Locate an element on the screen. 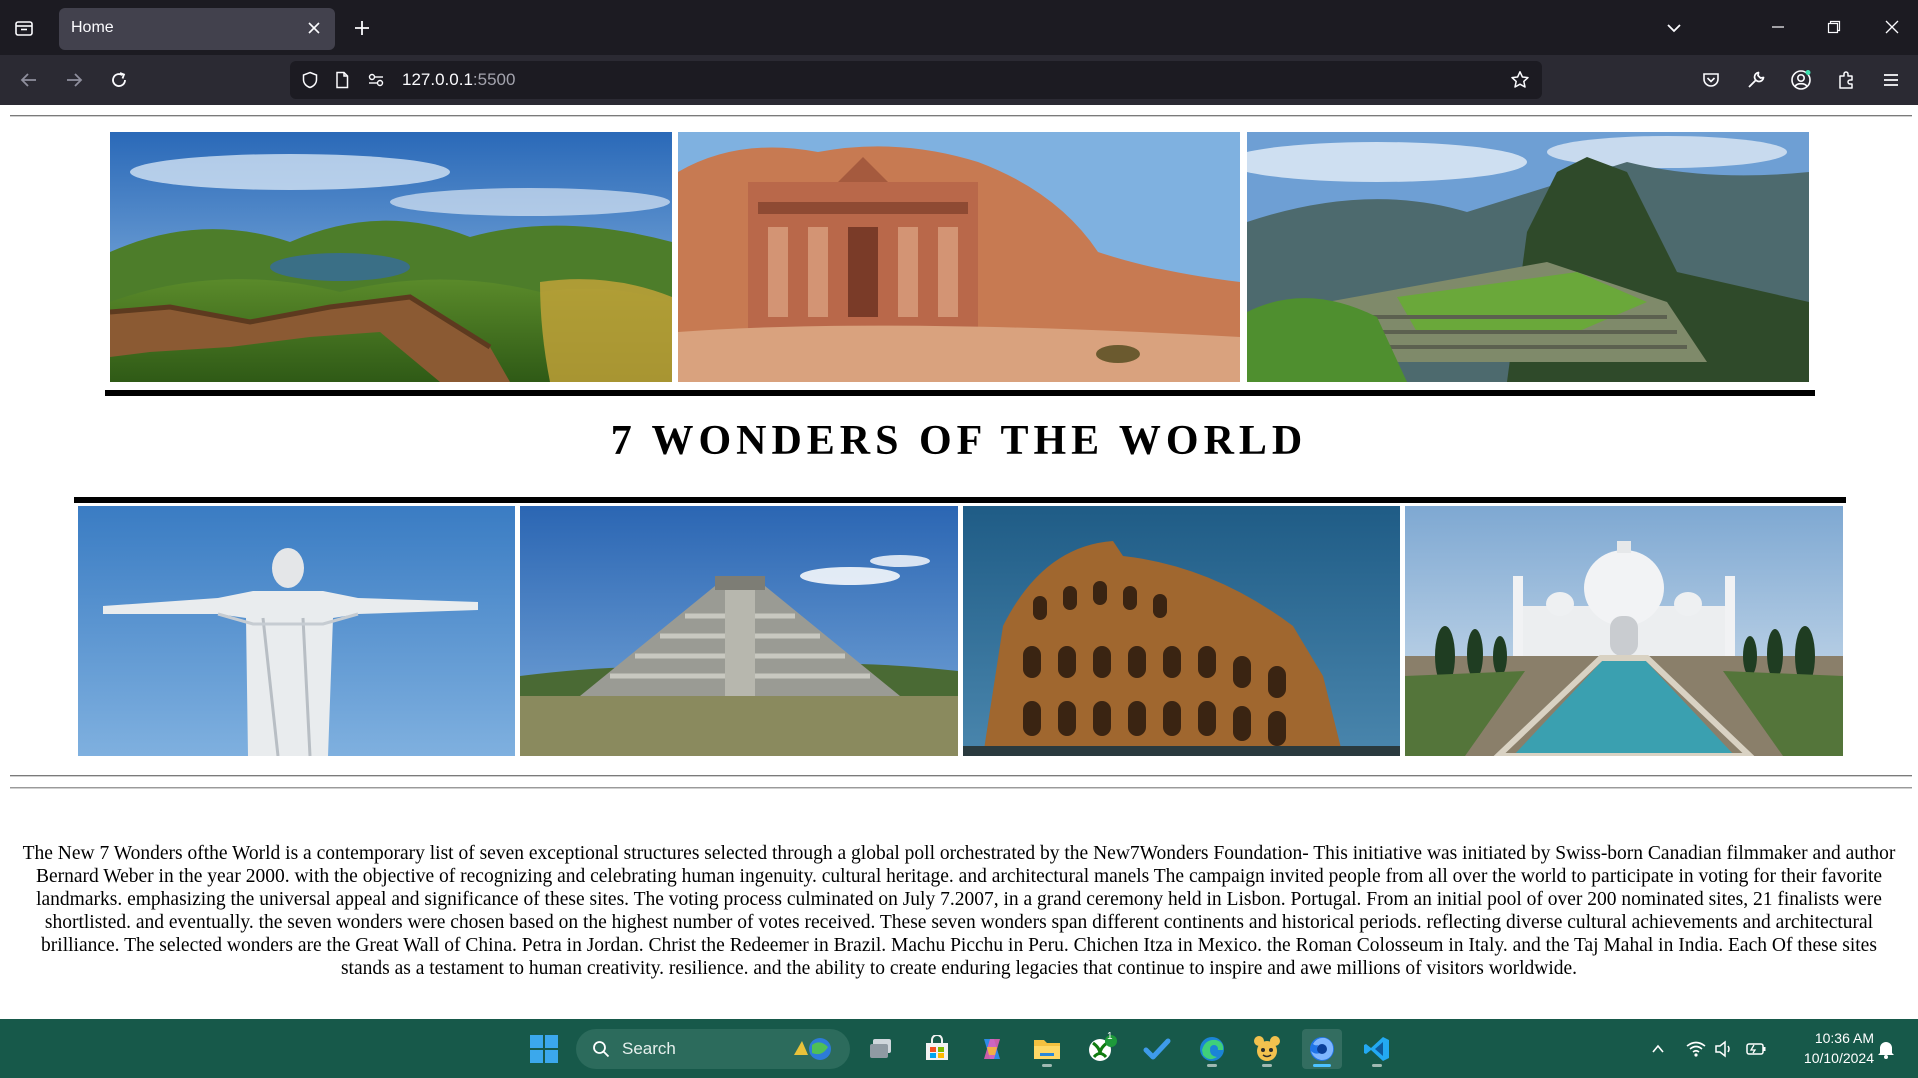  folder-icon is located at coordinates (1047, 1049).